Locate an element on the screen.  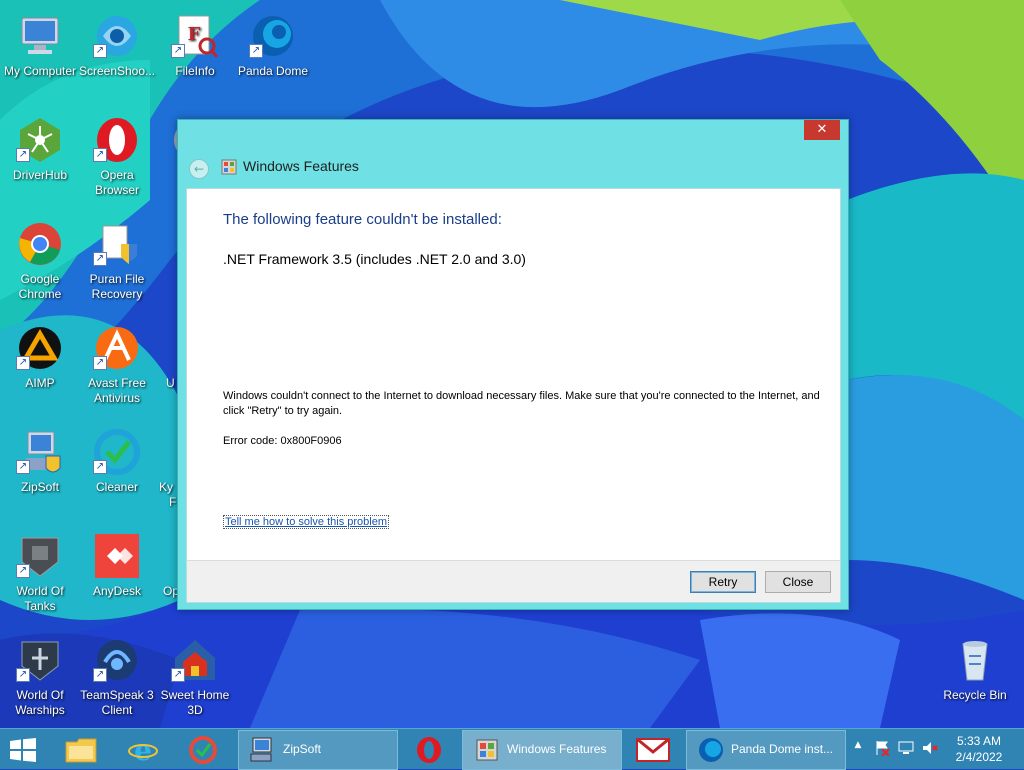
taskbar-mail is located at coordinates (654, 749).